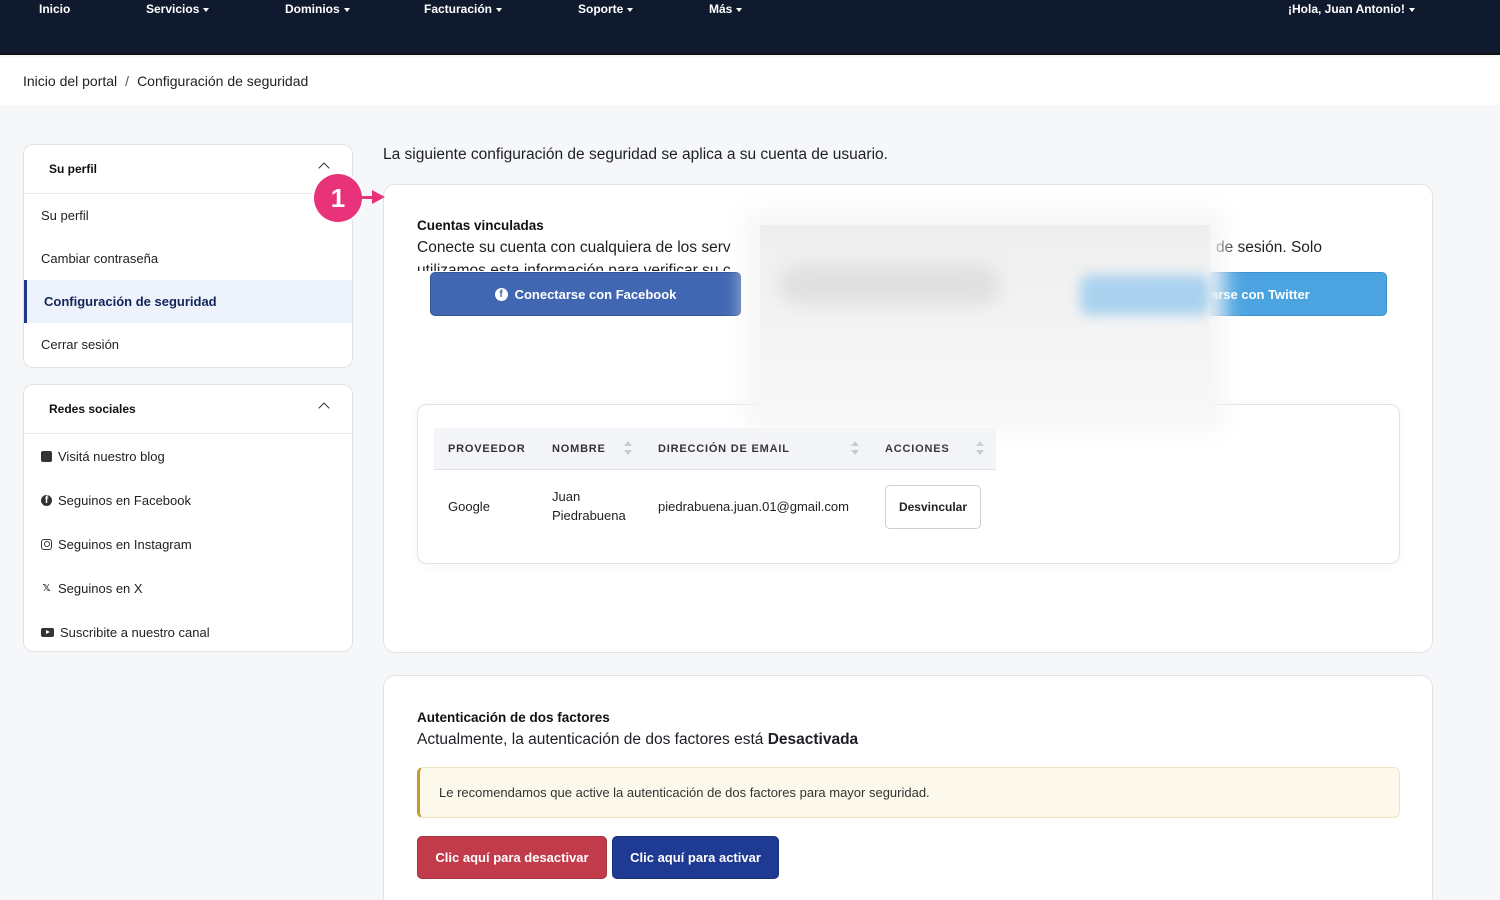 This screenshot has height=900, width=1500. What do you see at coordinates (125, 544) in the screenshot?
I see `social-item-label: Seguinos en Instagram` at bounding box center [125, 544].